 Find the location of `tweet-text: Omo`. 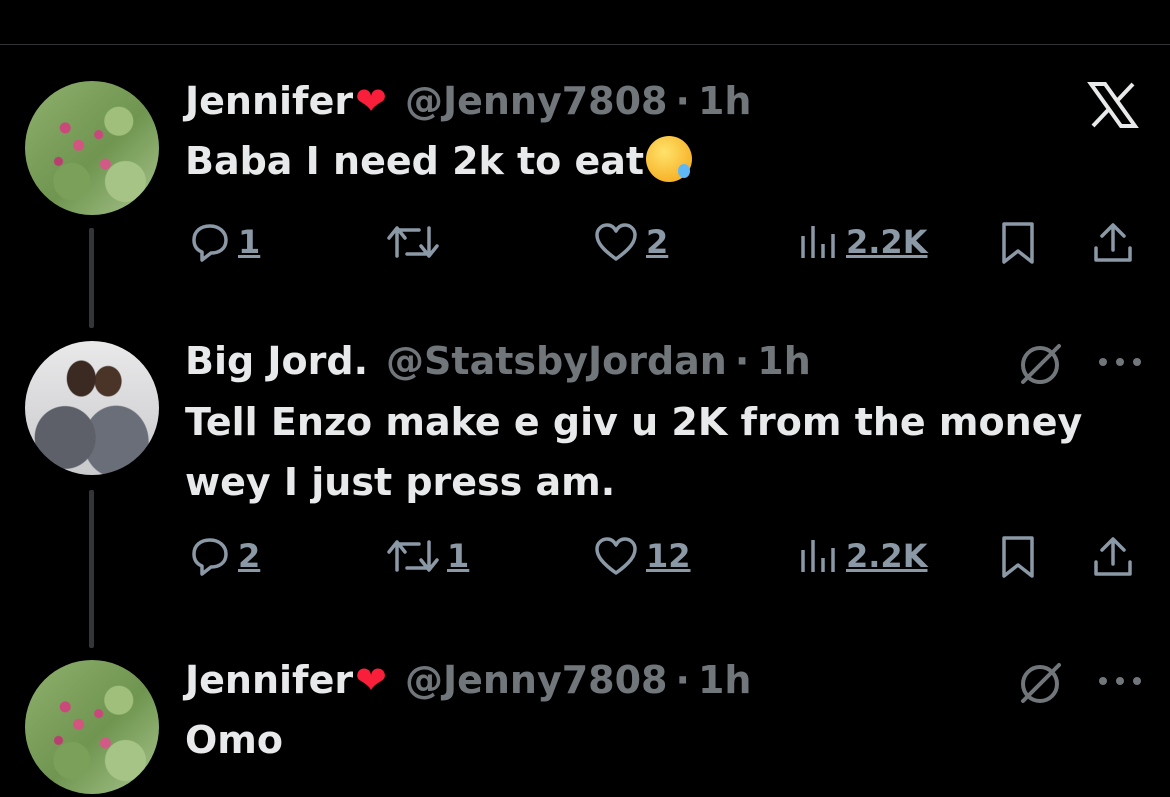

tweet-text: Omo is located at coordinates (234, 740).